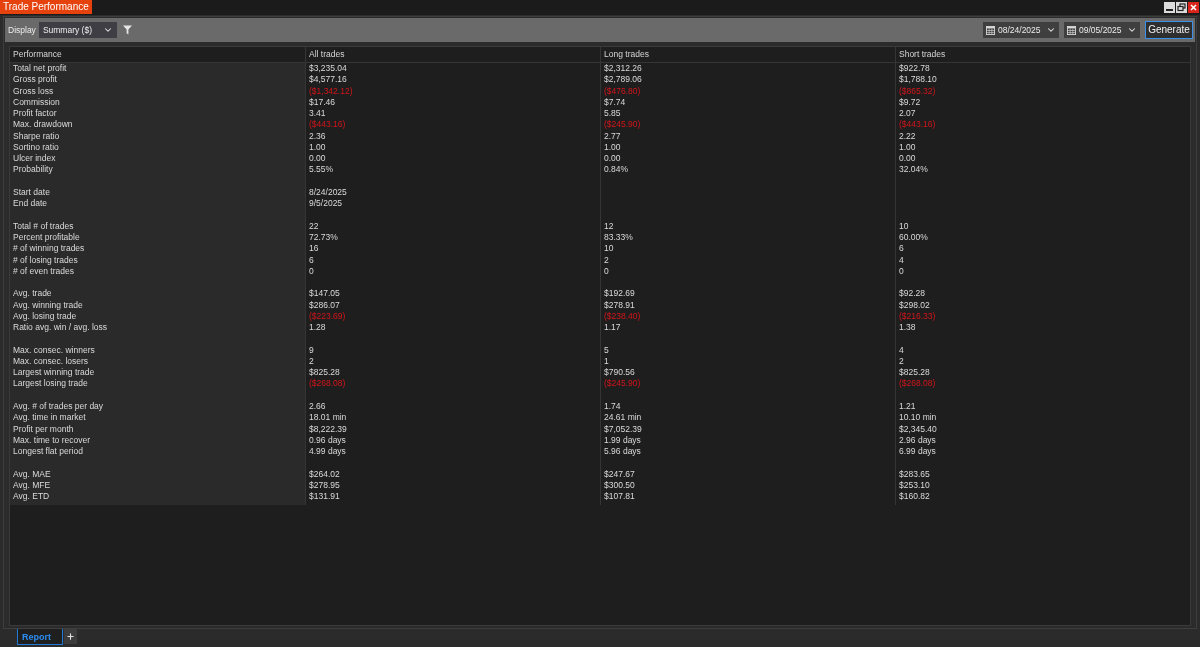  What do you see at coordinates (917, 91) in the screenshot?
I see `table-cell-text: ($865.32)` at bounding box center [917, 91].